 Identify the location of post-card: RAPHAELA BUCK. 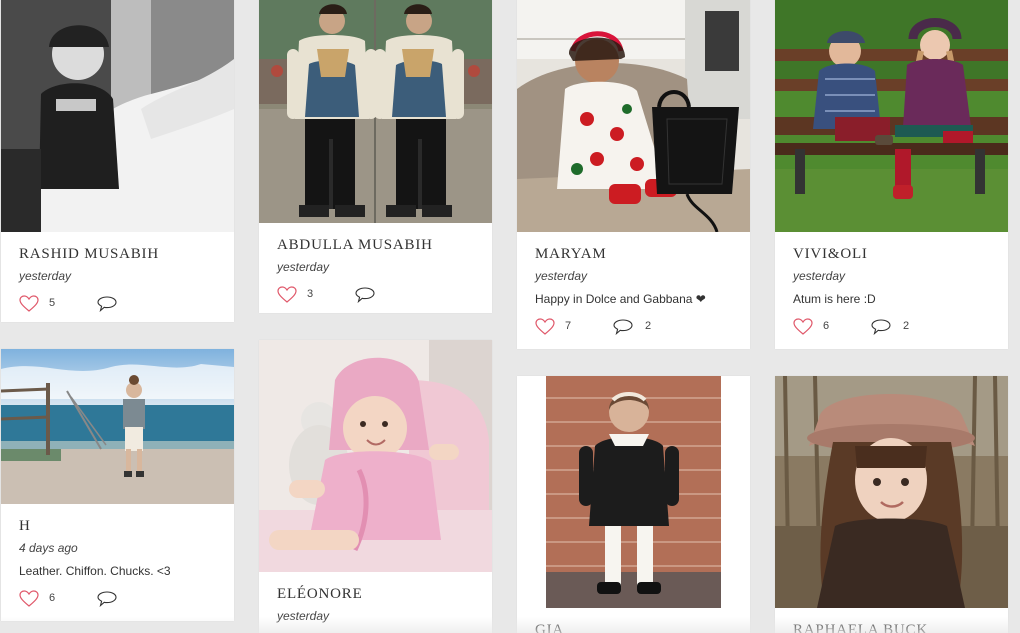
(891, 504).